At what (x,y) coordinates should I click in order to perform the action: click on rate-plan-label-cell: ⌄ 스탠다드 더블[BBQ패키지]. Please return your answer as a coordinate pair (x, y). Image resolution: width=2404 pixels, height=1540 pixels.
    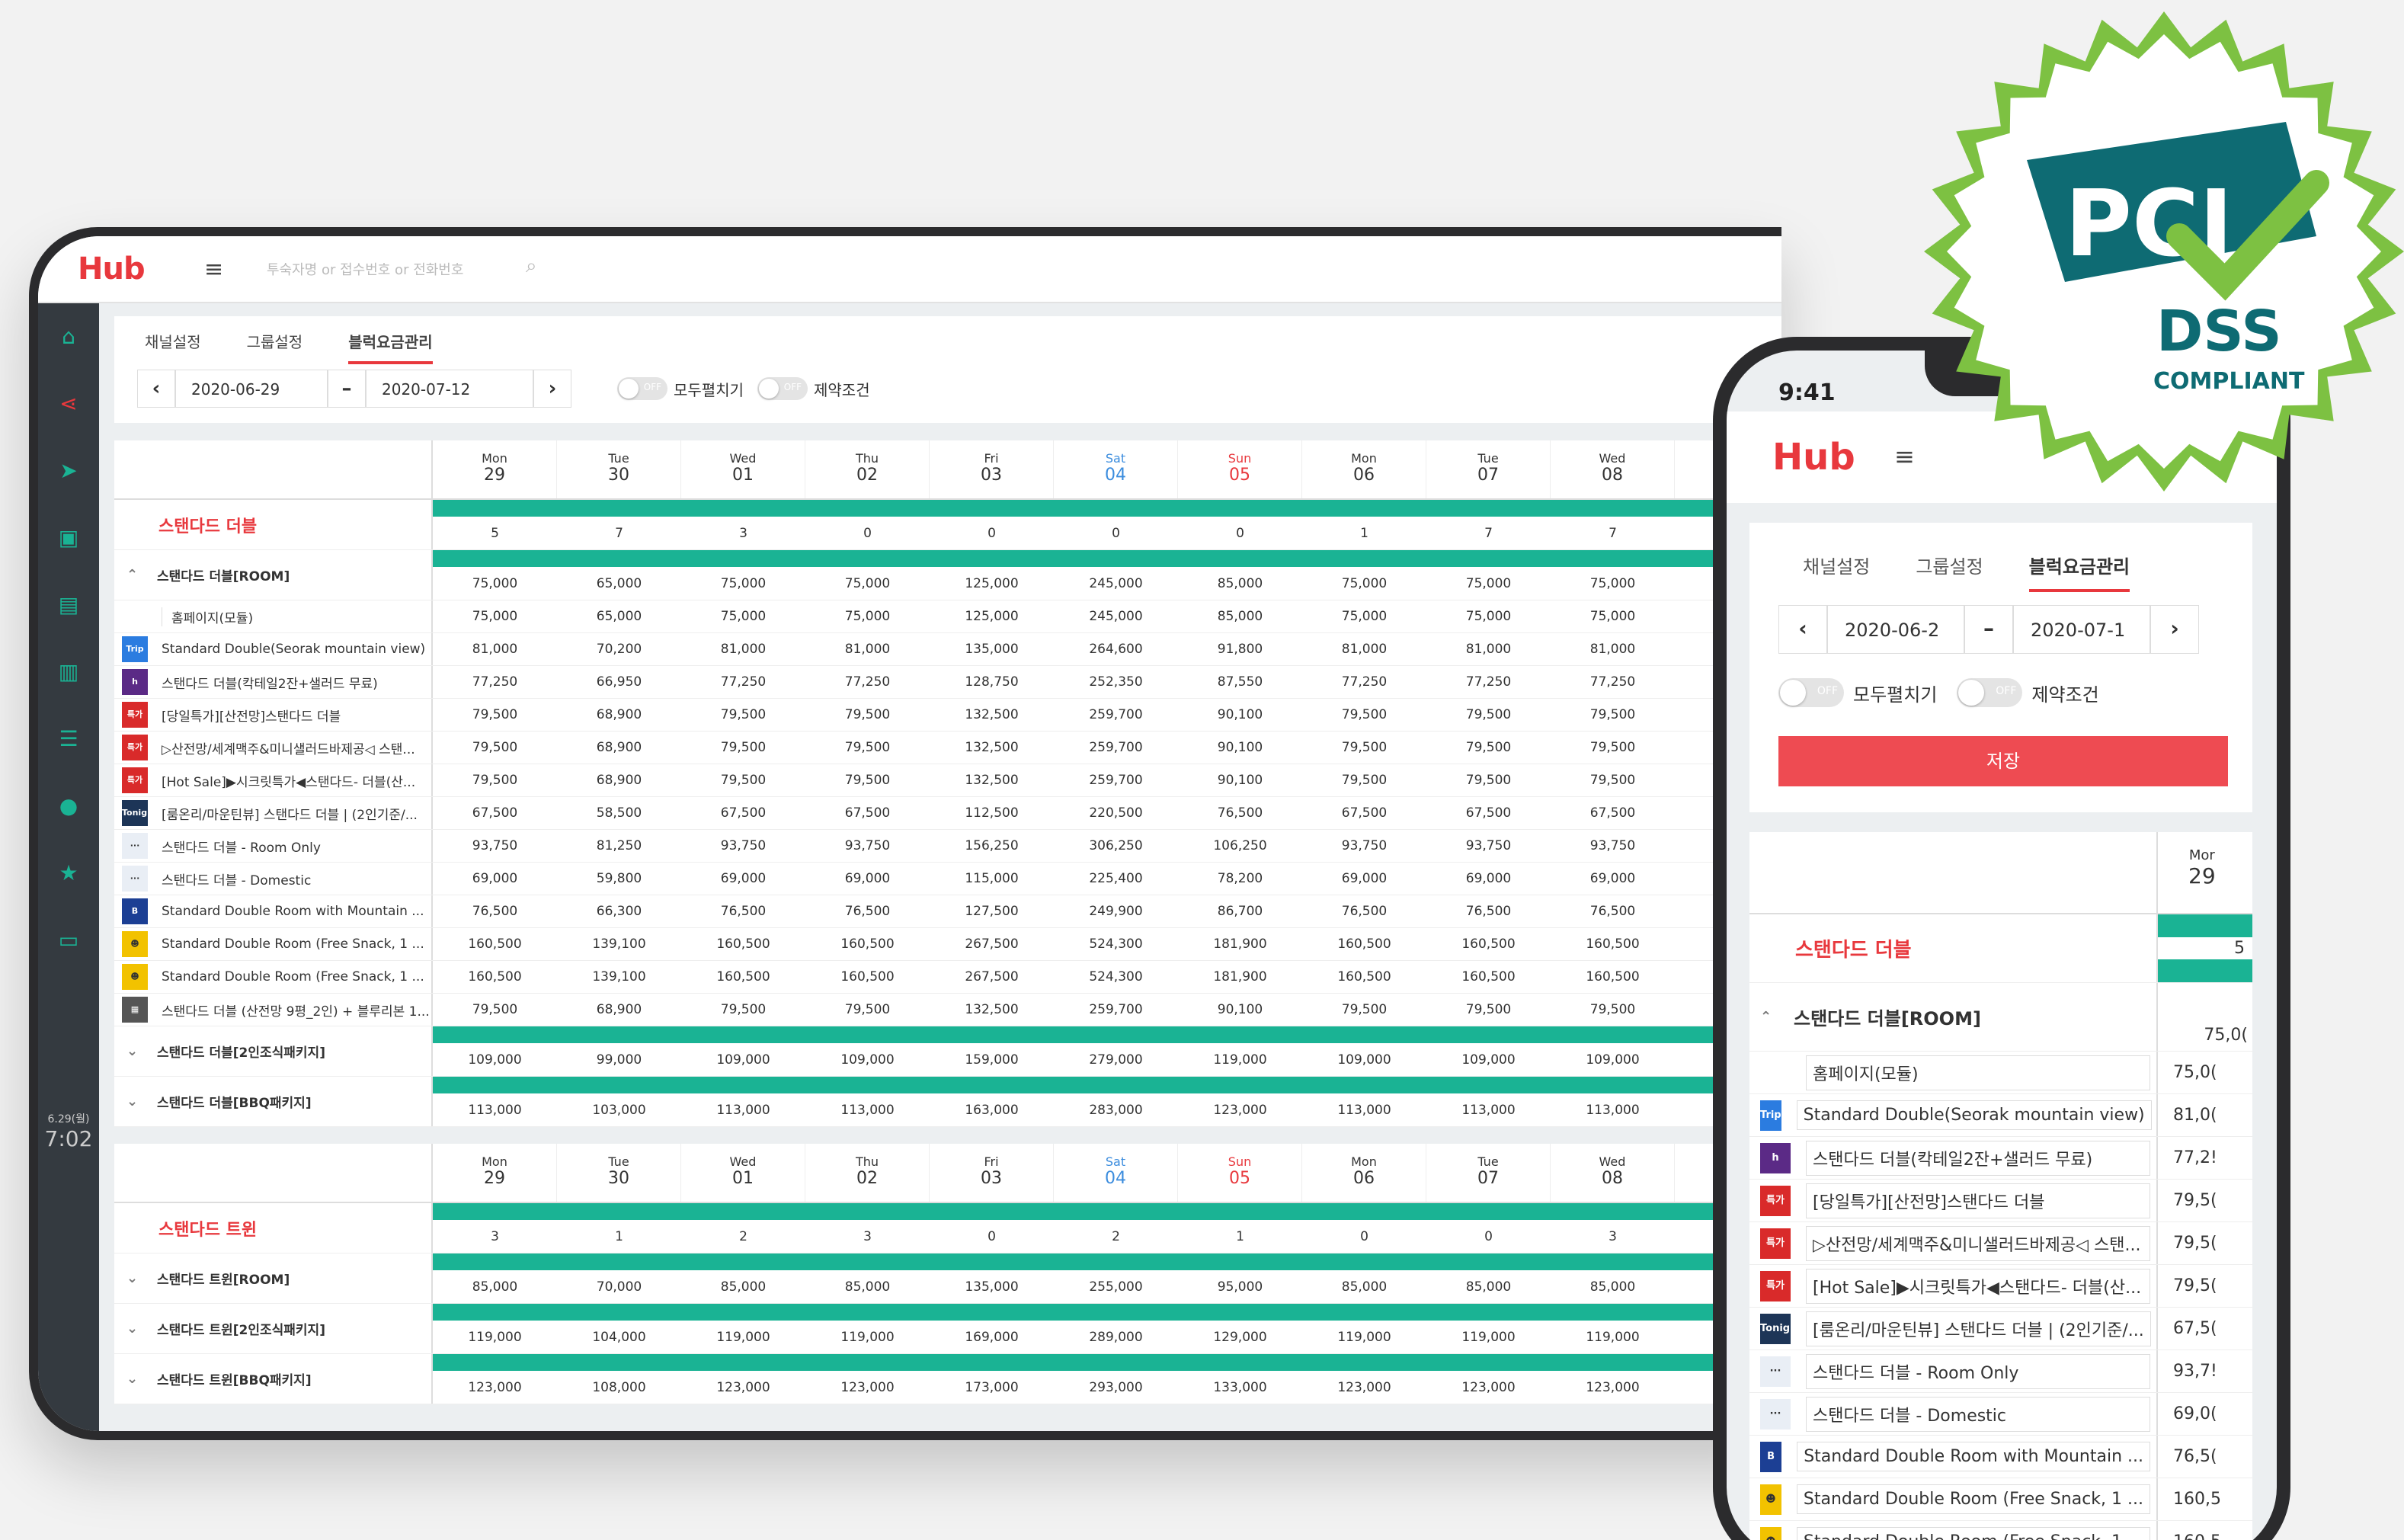
    Looking at the image, I should click on (273, 1101).